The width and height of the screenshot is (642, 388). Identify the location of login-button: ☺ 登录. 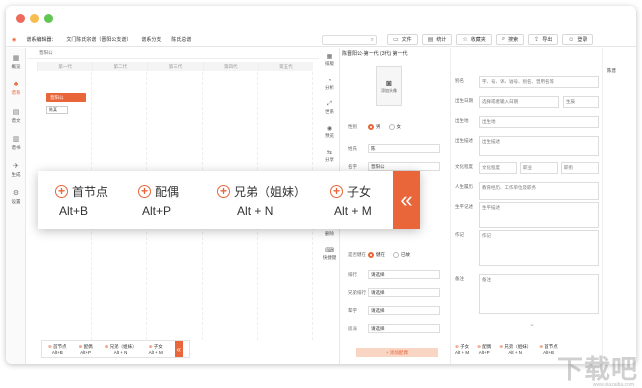
(578, 39).